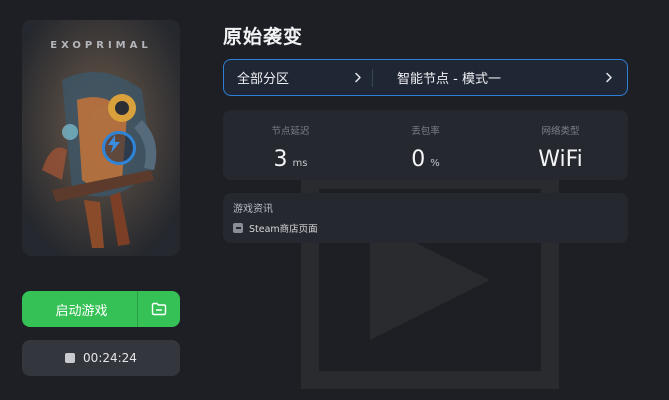 This screenshot has height=400, width=669. I want to click on packet-loss-stat: 丢包率 0 %, so click(425, 145).